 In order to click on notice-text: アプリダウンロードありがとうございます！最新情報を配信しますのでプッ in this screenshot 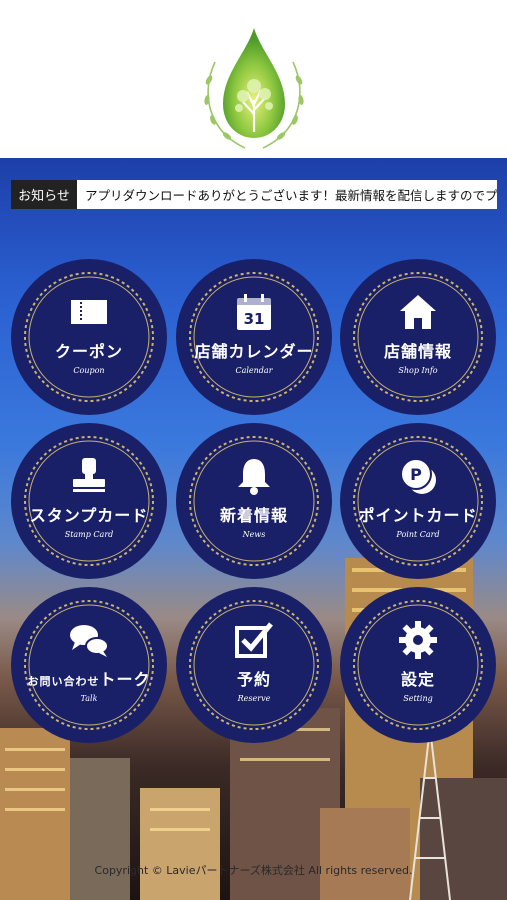, I will do `click(291, 195)`.